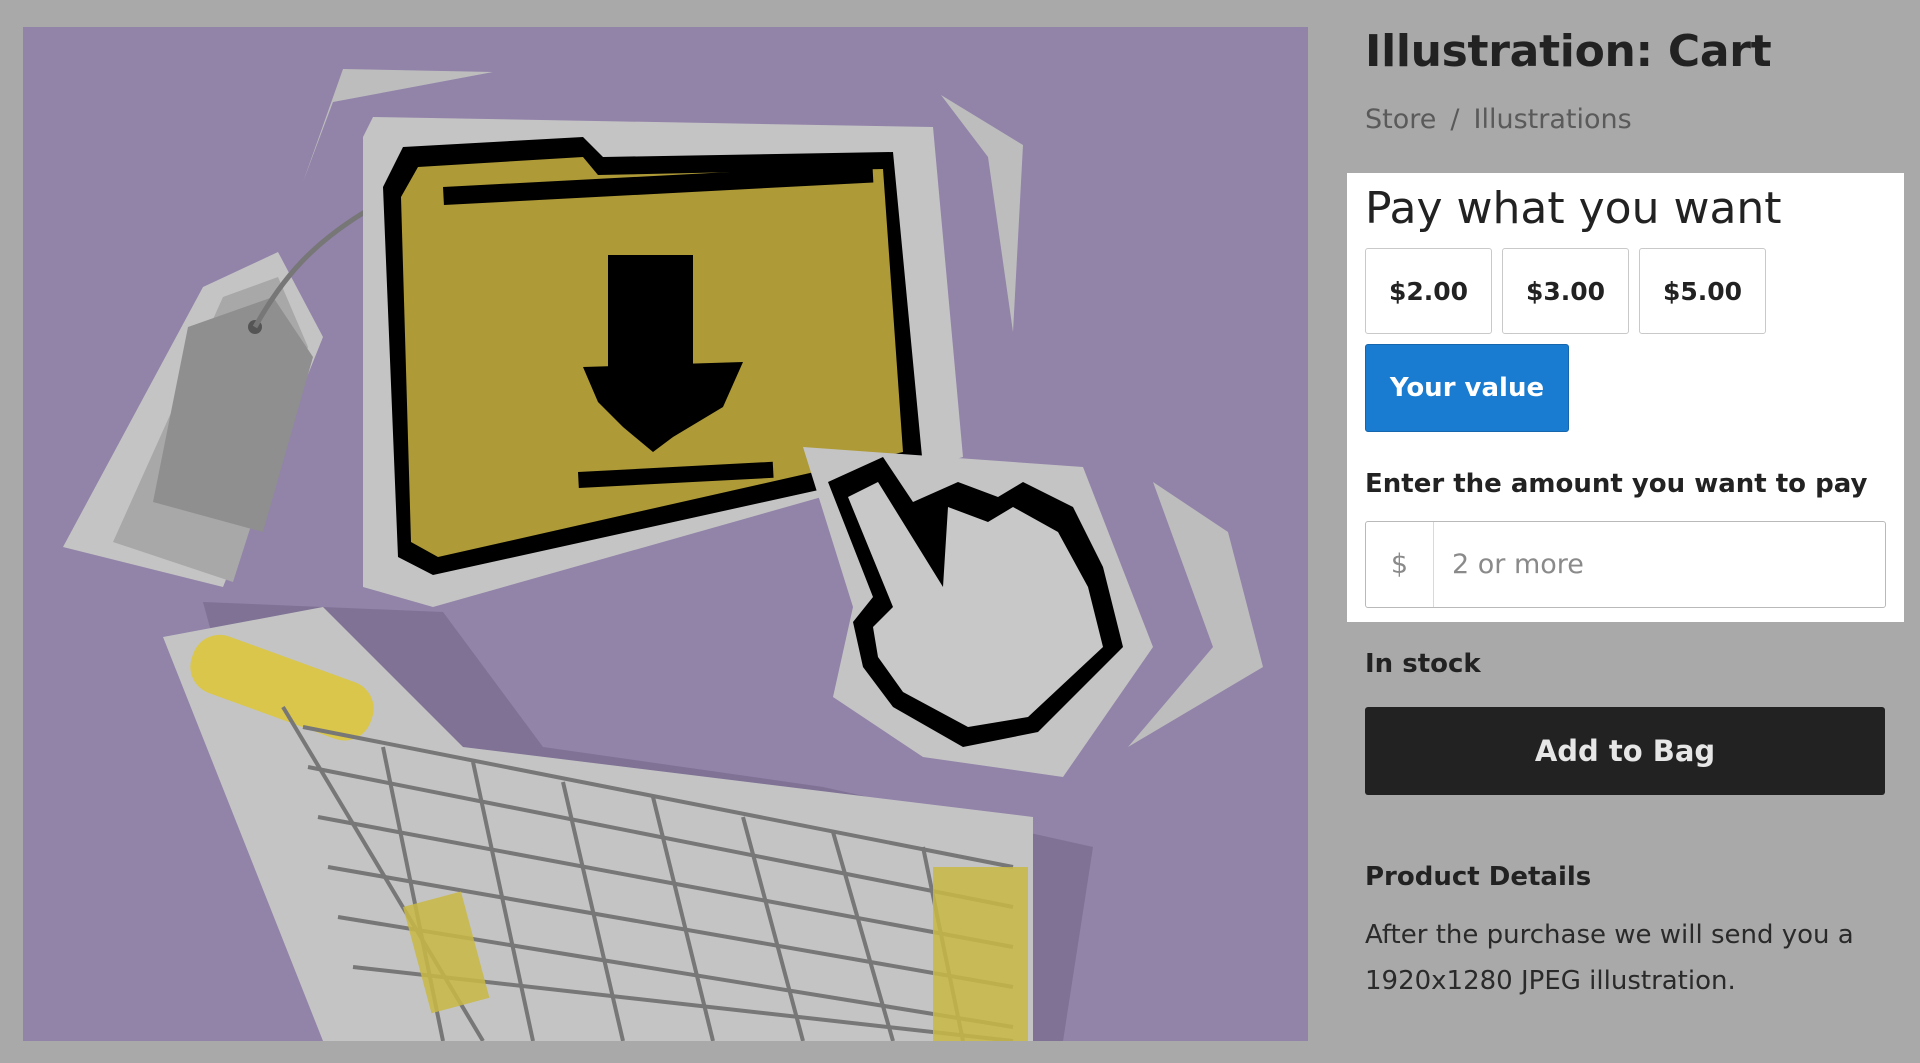 The height and width of the screenshot is (1063, 1920). Describe the element at coordinates (1478, 877) in the screenshot. I see `product-details-heading: Product Details` at that location.